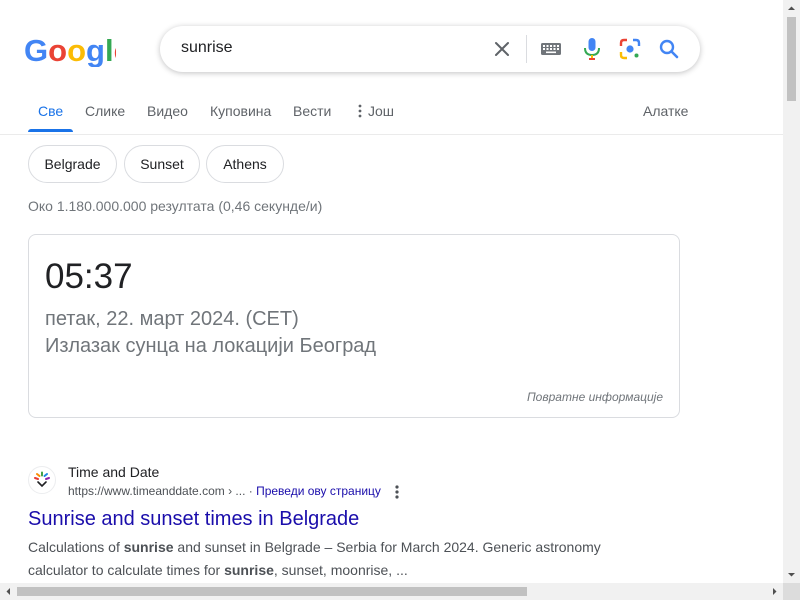  I want to click on timeanddate-logo-icon, so click(42, 479).